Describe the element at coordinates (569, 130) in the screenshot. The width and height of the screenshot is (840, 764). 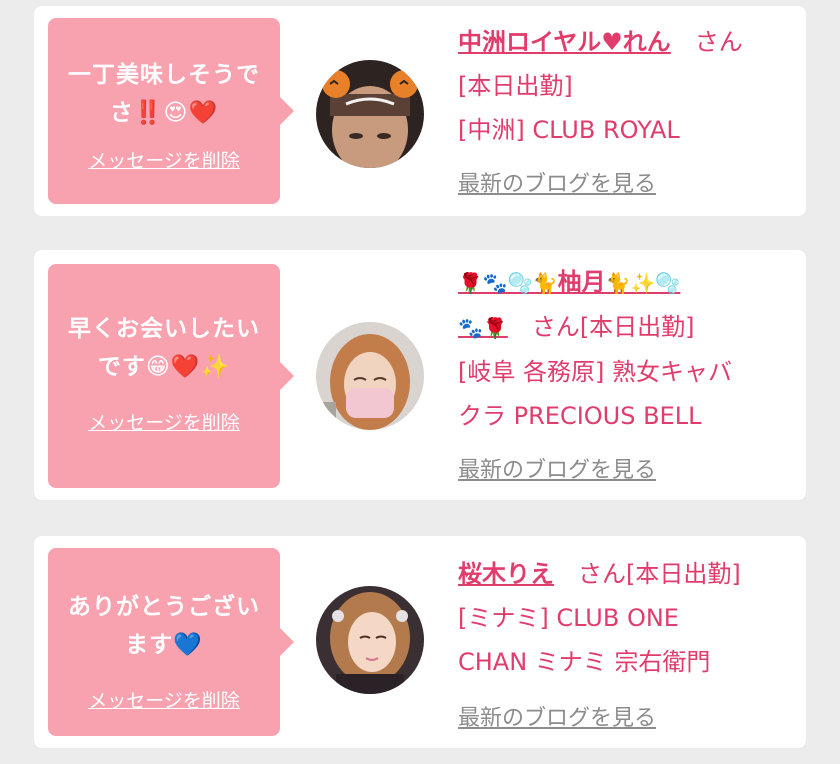
I see `venue-text: [中洲] CLUB ROYAL` at that location.